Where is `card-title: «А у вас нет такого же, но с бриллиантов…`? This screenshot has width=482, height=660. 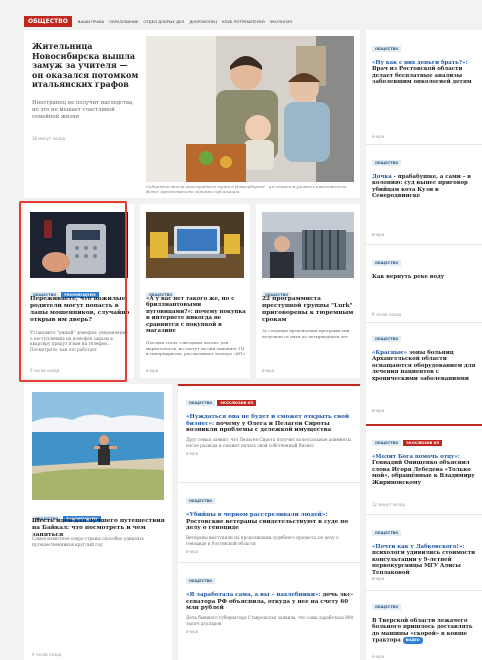
card-title: «А у вас нет такого же, но с бриллиантов… is located at coordinates (196, 315).